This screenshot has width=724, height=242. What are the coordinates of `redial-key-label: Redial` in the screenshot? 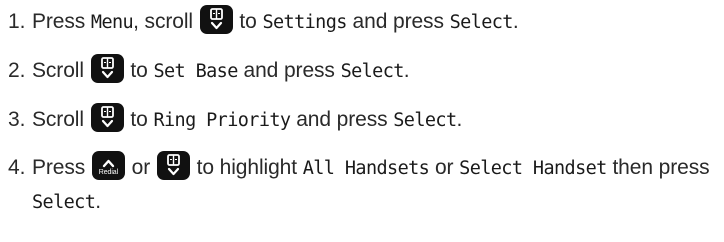 It's located at (108, 172).